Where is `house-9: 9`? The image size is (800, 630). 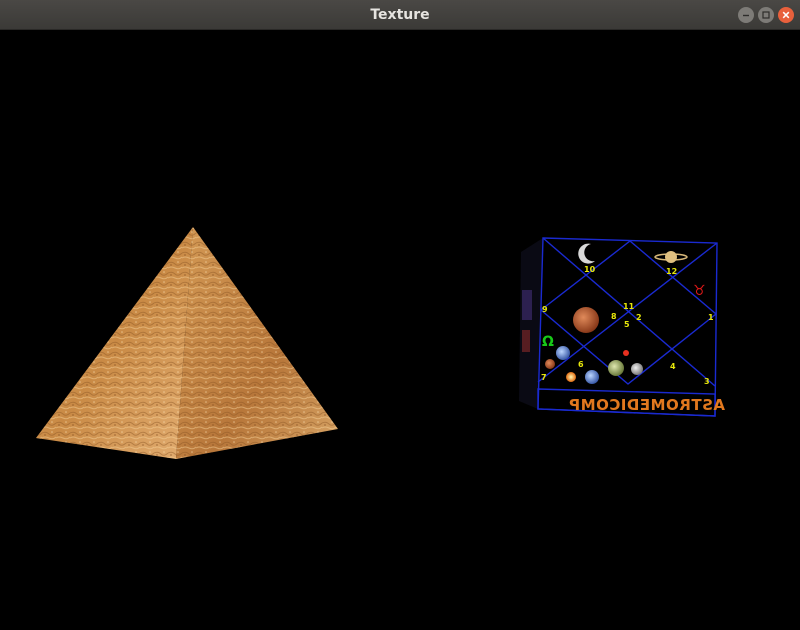 house-9: 9 is located at coordinates (545, 309).